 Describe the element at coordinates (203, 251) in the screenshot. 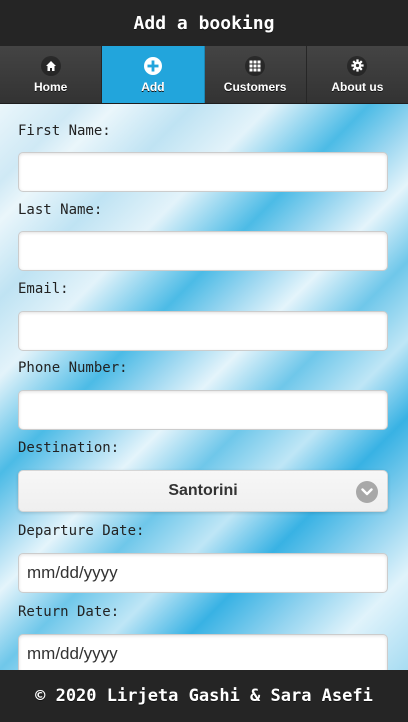

I see `last-name-field` at that location.